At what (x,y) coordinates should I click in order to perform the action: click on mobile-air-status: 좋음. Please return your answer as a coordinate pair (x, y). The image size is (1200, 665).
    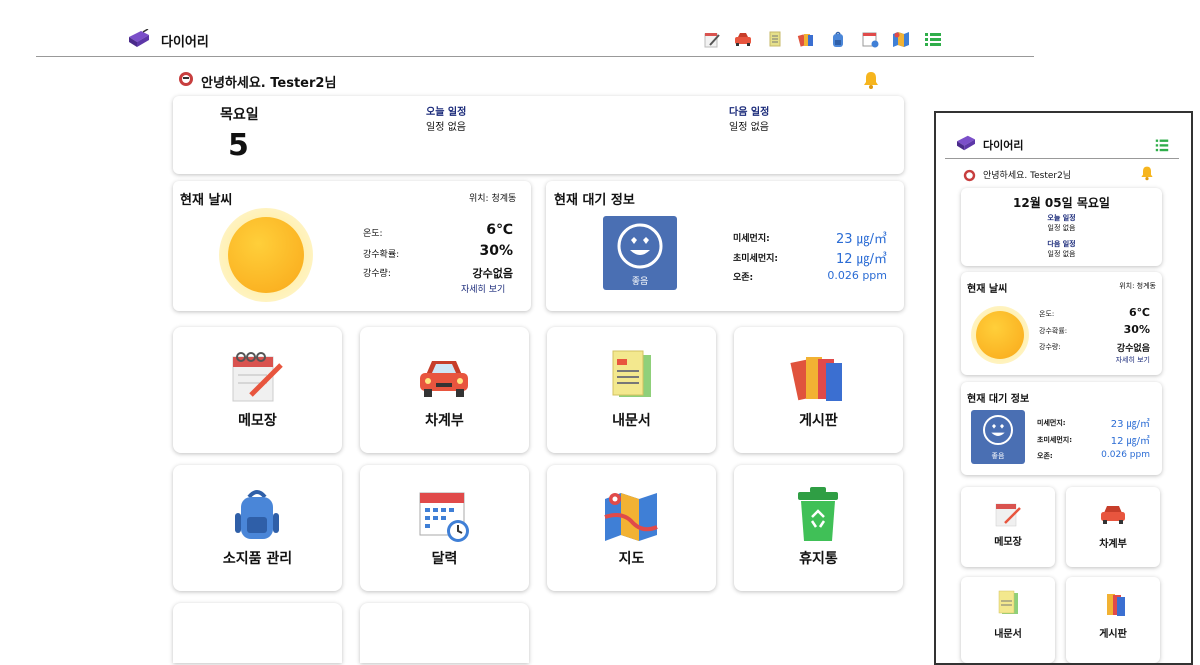
    Looking at the image, I should click on (998, 456).